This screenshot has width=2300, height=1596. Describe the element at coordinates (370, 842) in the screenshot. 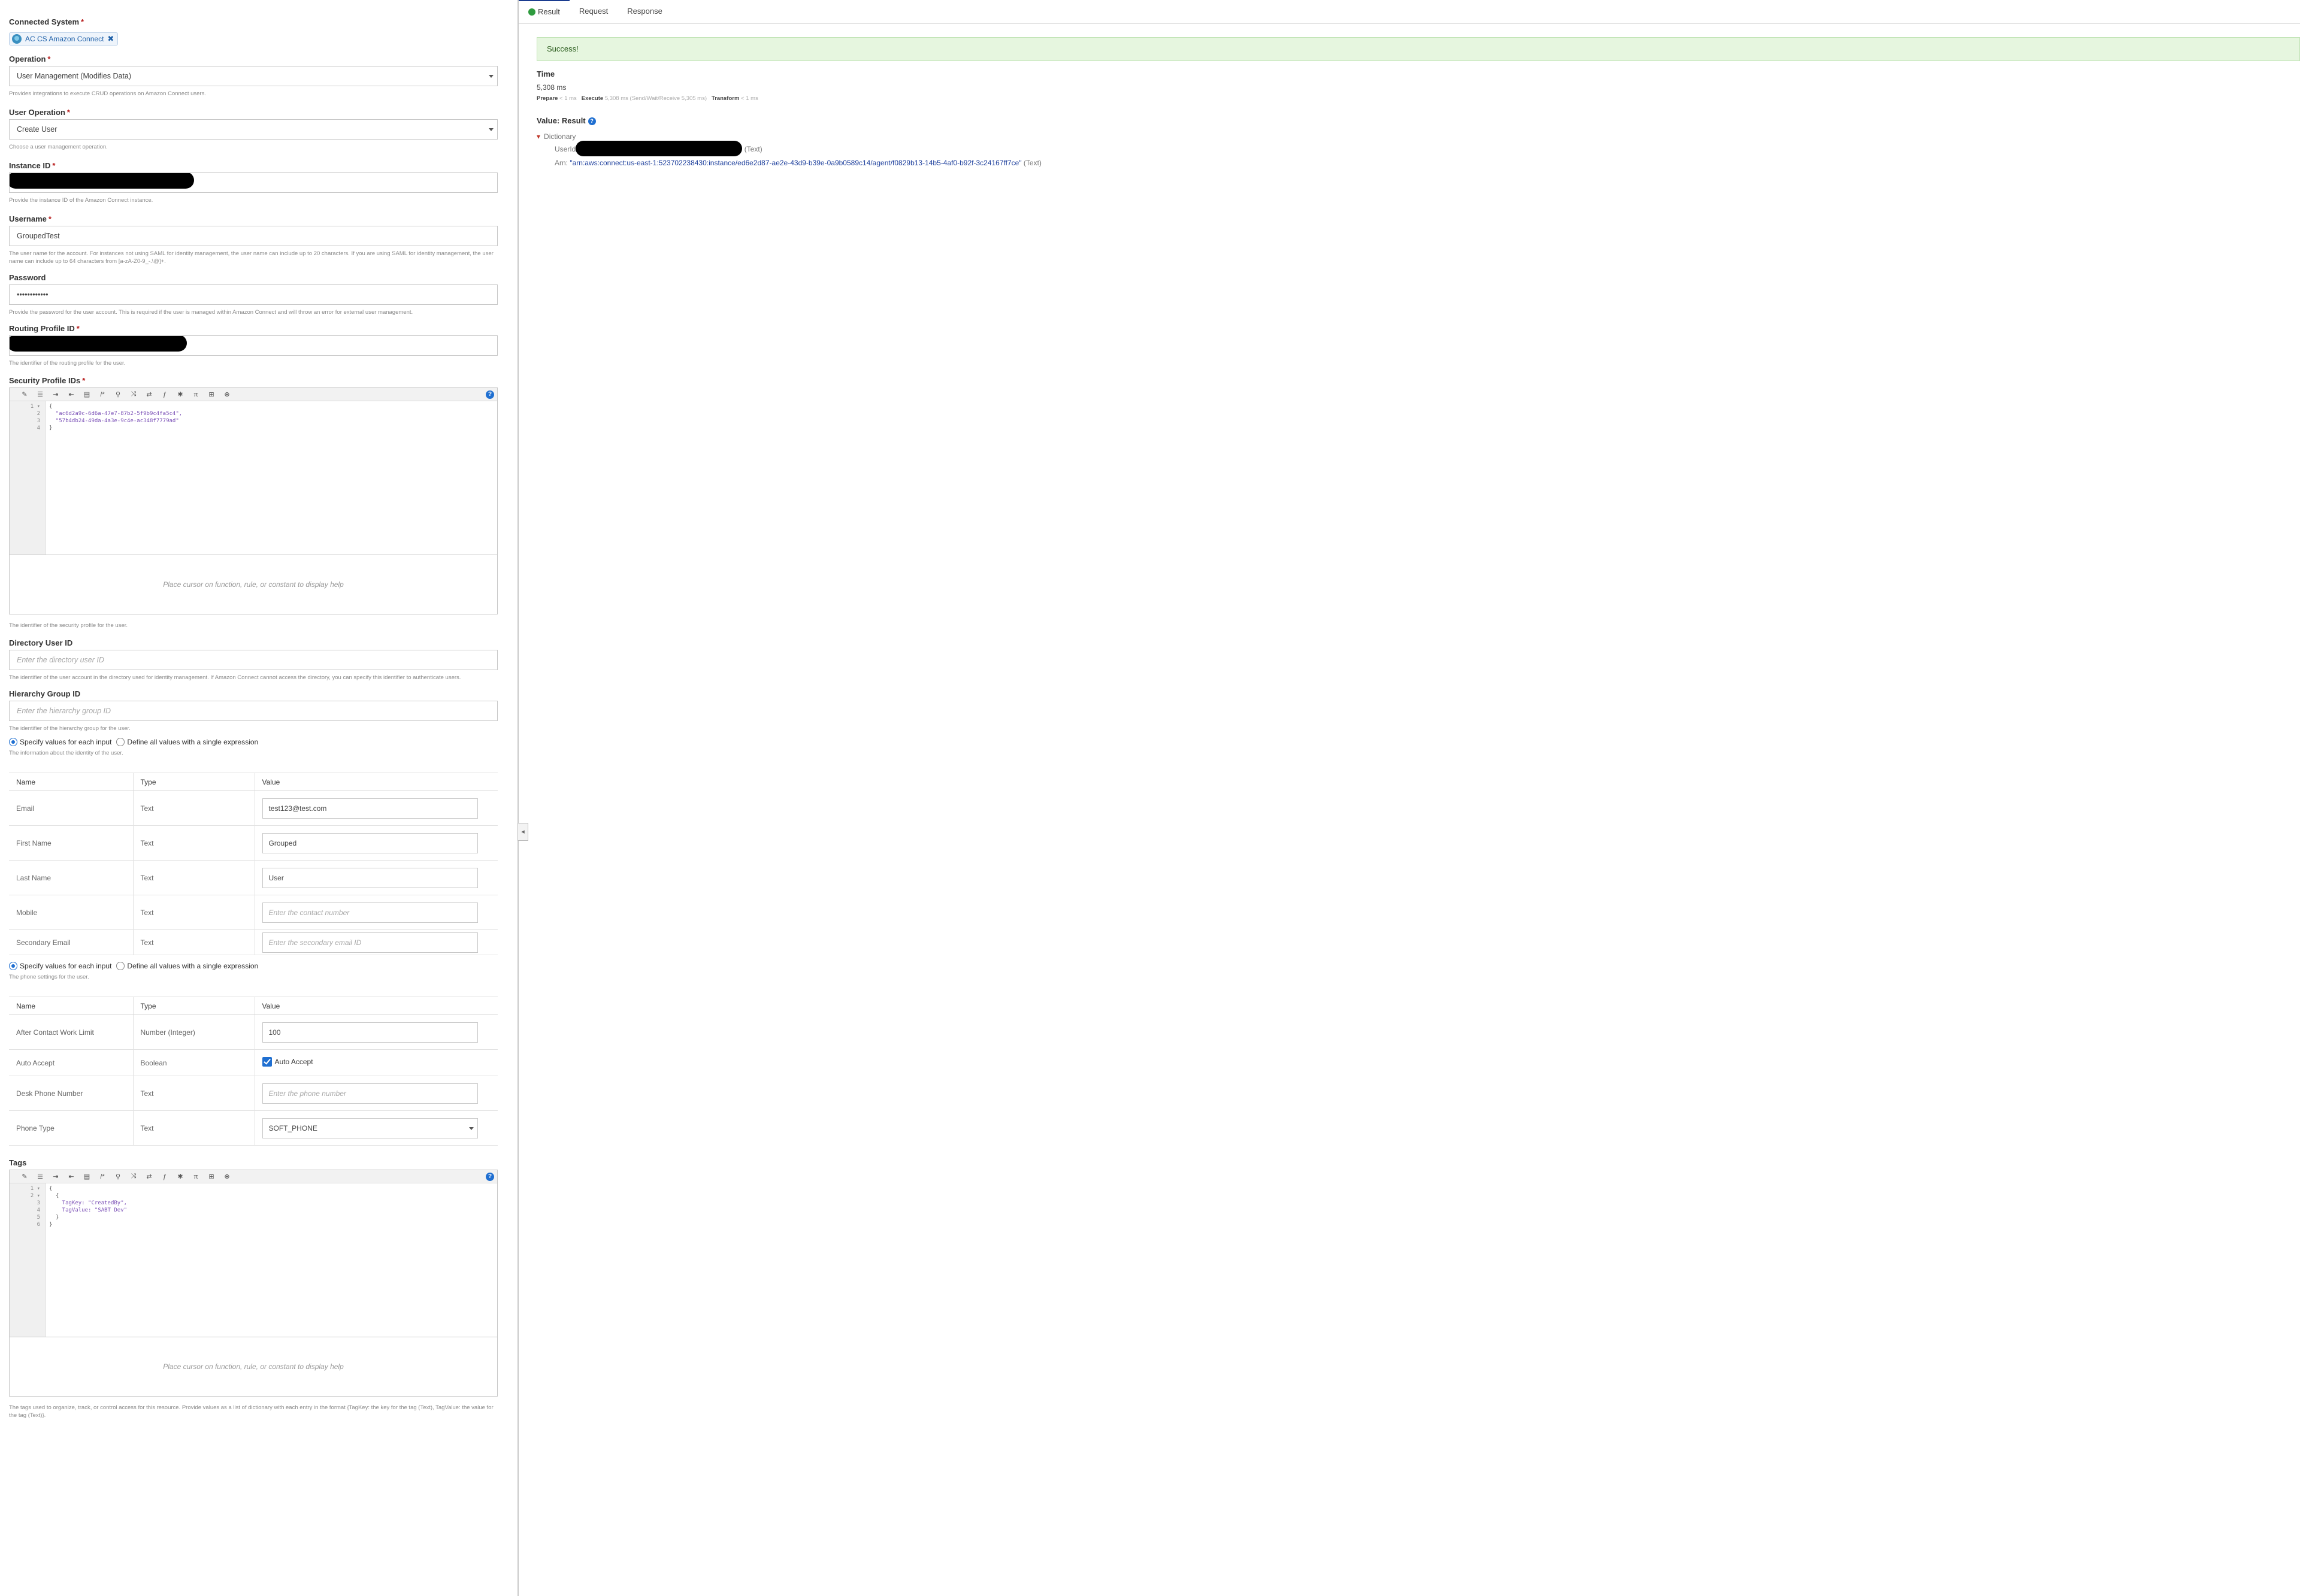

I see `first-name-input: Grouped` at that location.